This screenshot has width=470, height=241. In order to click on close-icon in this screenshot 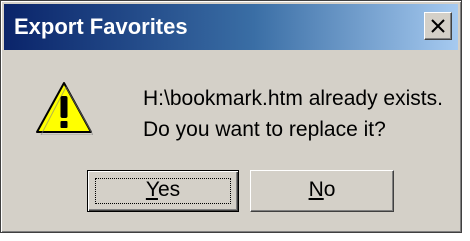, I will do `click(438, 26)`.